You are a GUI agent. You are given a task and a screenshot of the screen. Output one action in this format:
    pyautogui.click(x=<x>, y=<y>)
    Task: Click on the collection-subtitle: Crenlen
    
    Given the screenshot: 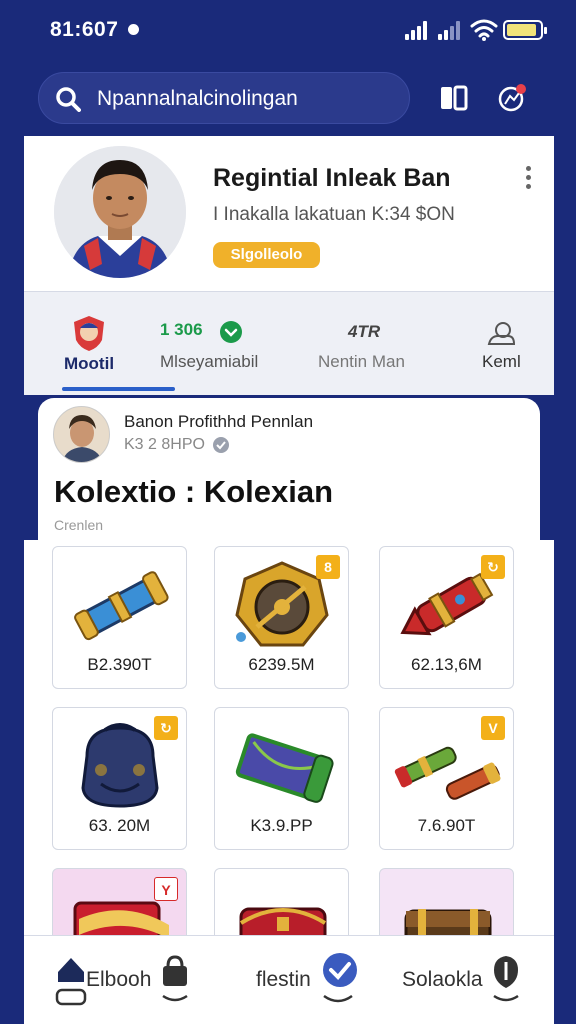 What is the action you would take?
    pyautogui.click(x=79, y=525)
    